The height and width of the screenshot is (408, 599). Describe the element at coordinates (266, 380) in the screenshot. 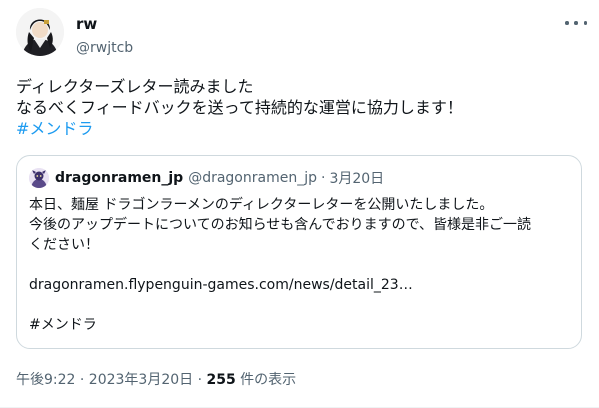

I see `views-label: 件の表示` at that location.